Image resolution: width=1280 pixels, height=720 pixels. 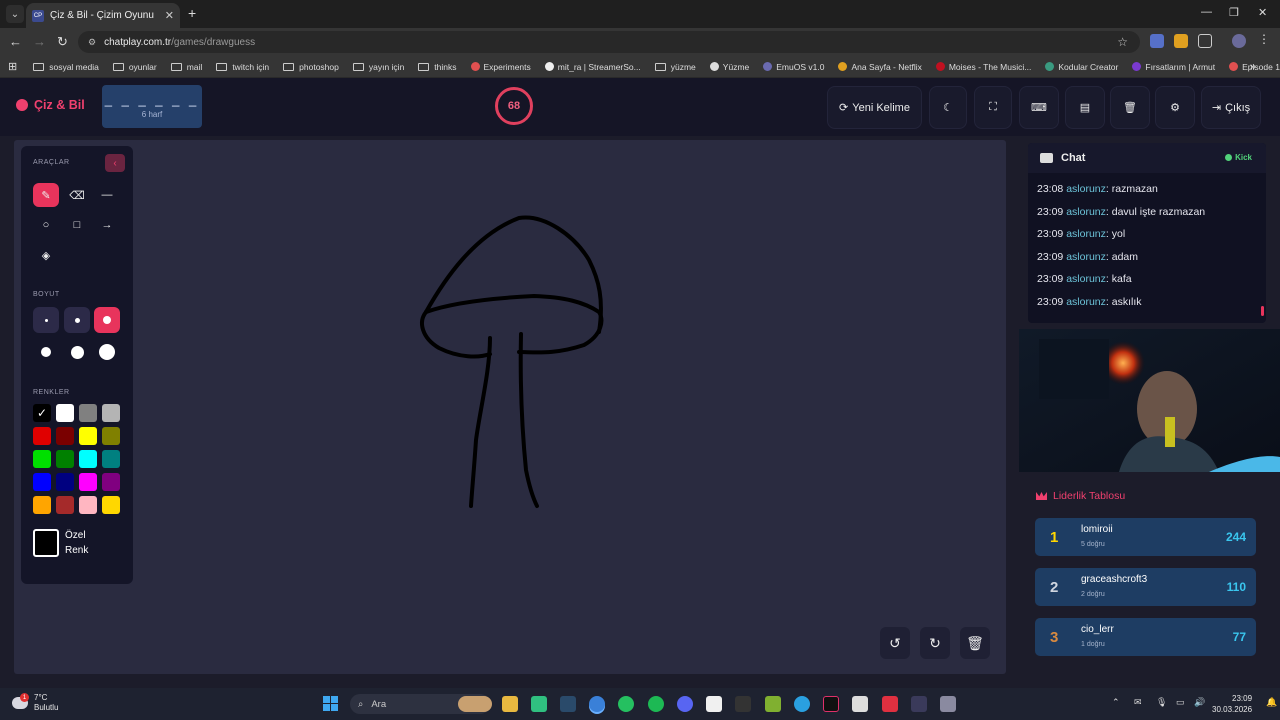 I want to click on size-xs, so click(x=46, y=320).